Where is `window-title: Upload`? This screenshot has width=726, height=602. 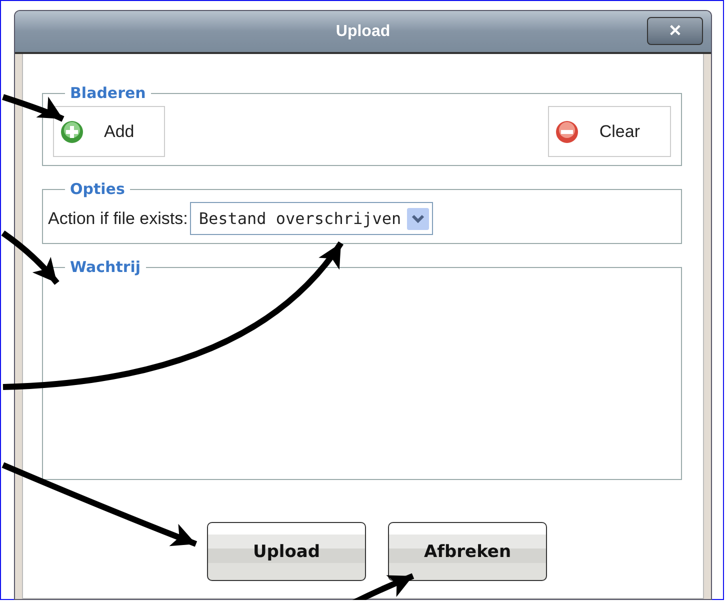 window-title: Upload is located at coordinates (363, 31).